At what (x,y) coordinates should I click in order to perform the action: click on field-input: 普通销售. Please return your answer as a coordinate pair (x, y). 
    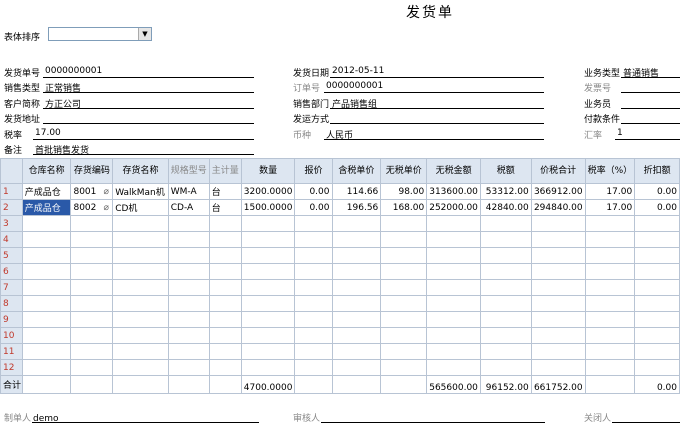
    Looking at the image, I should click on (641, 72).